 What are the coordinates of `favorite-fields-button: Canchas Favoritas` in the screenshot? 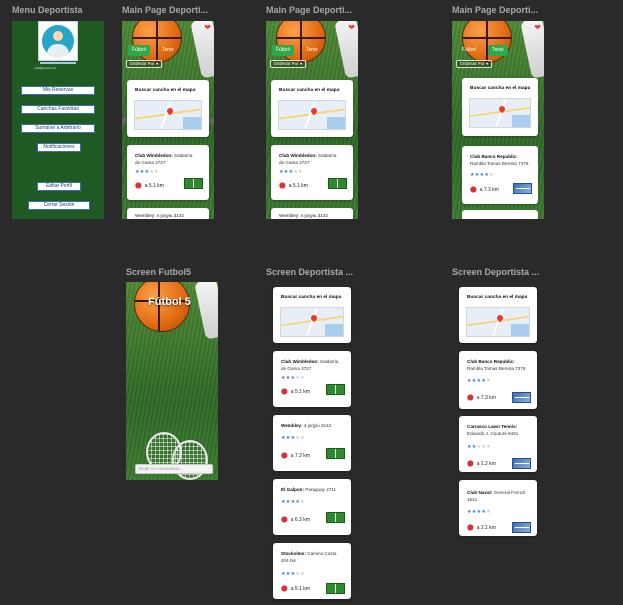 It's located at (58, 109).